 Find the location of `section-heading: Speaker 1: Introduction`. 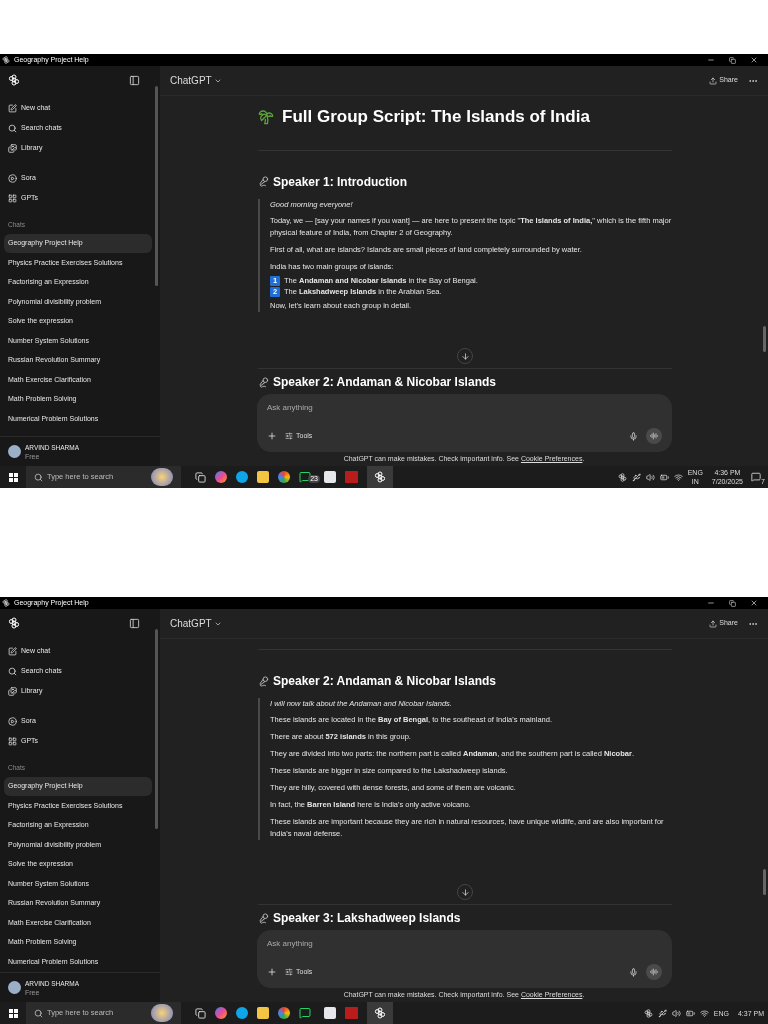

section-heading: Speaker 1: Introduction is located at coordinates (340, 182).